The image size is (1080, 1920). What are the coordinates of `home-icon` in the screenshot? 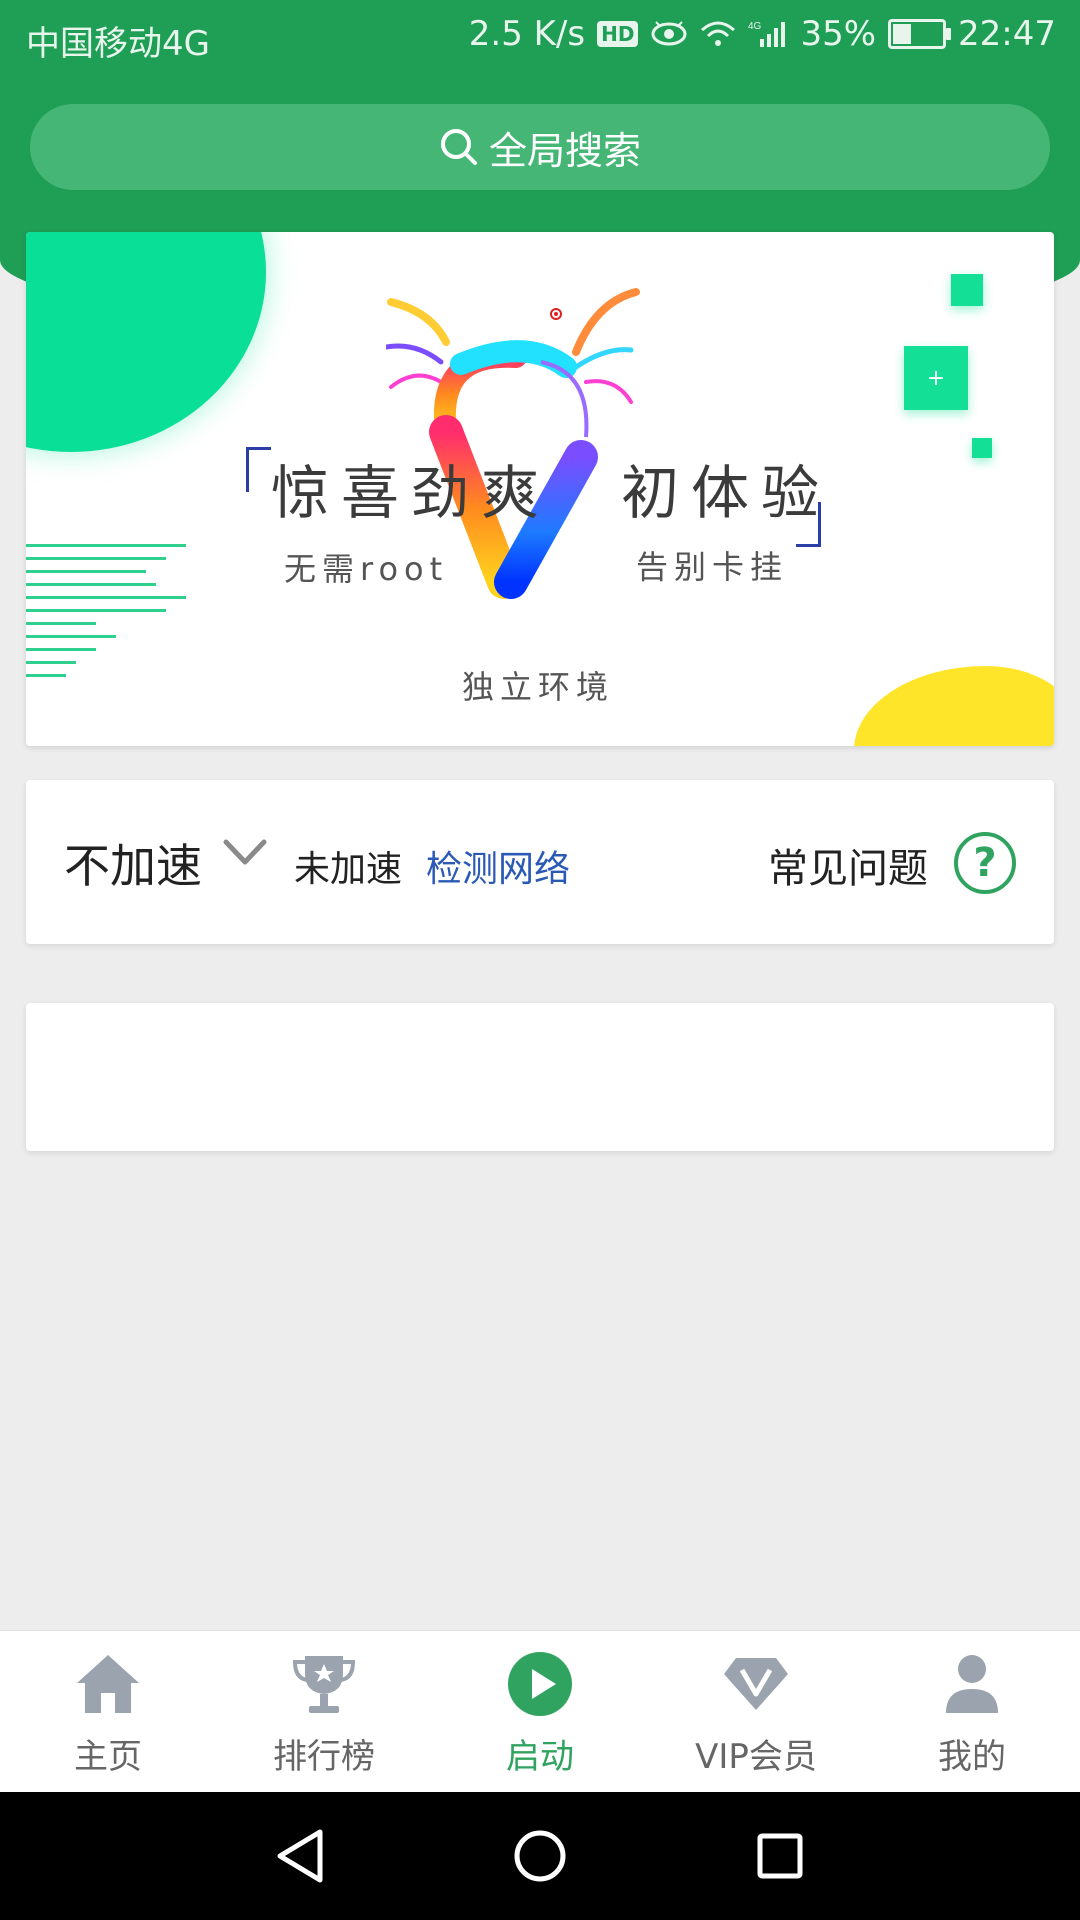 It's located at (108, 1684).